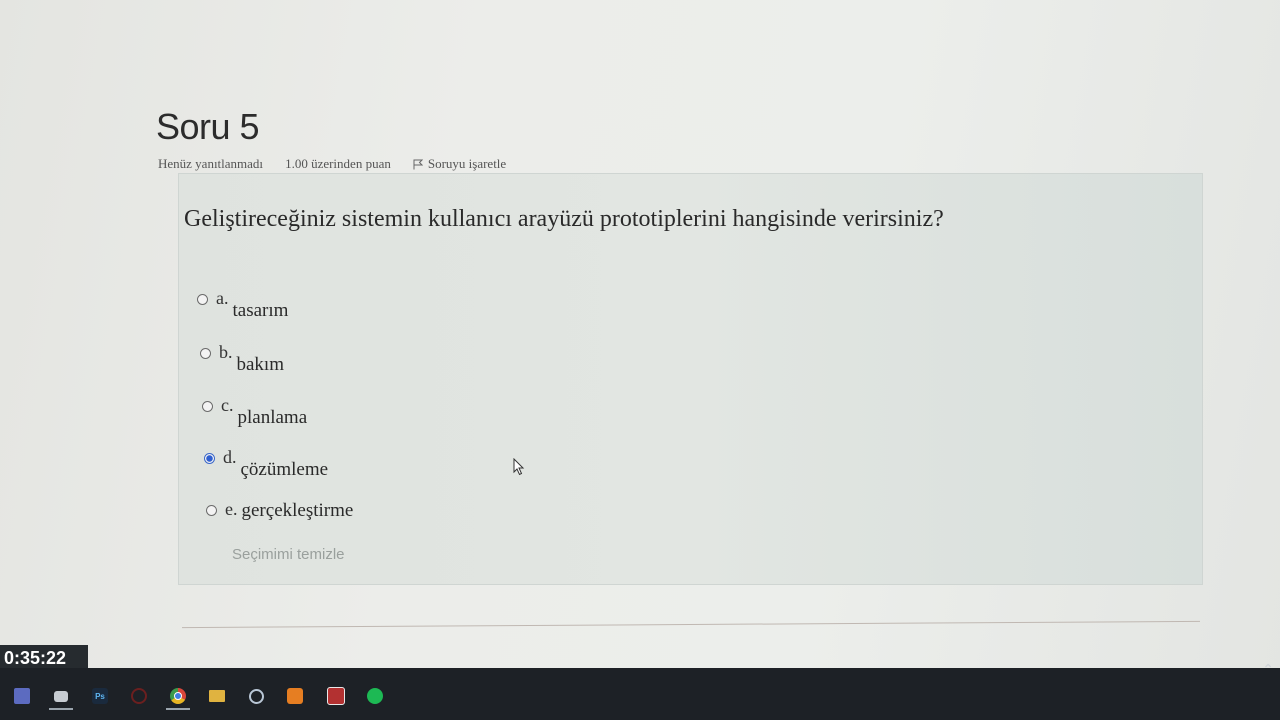  I want to click on chevron-up-icon: ⌃, so click(1268, 670).